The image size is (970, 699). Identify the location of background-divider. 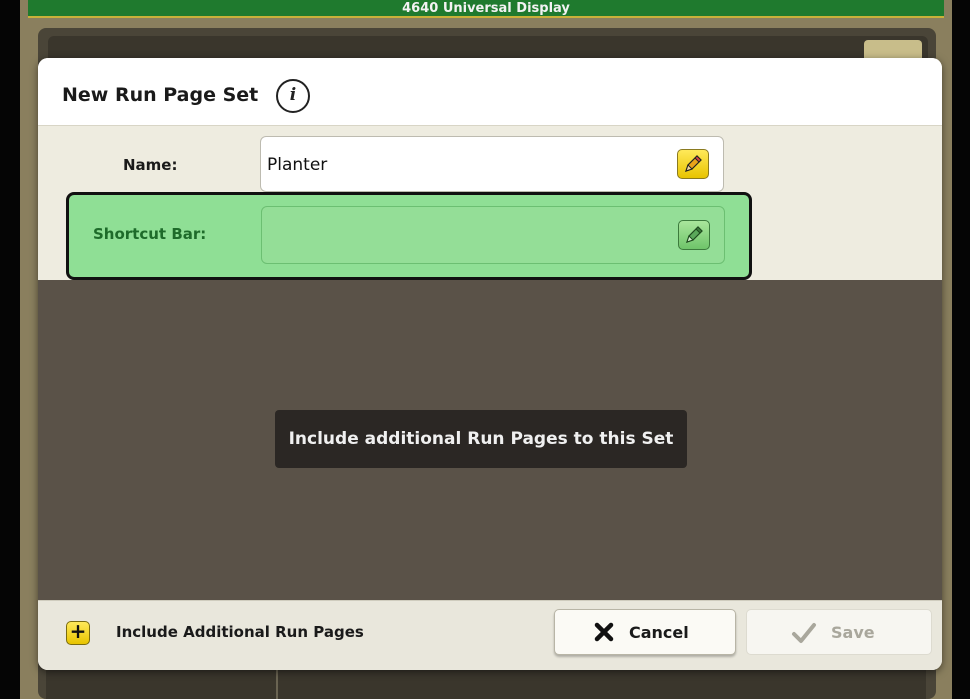
(277, 683).